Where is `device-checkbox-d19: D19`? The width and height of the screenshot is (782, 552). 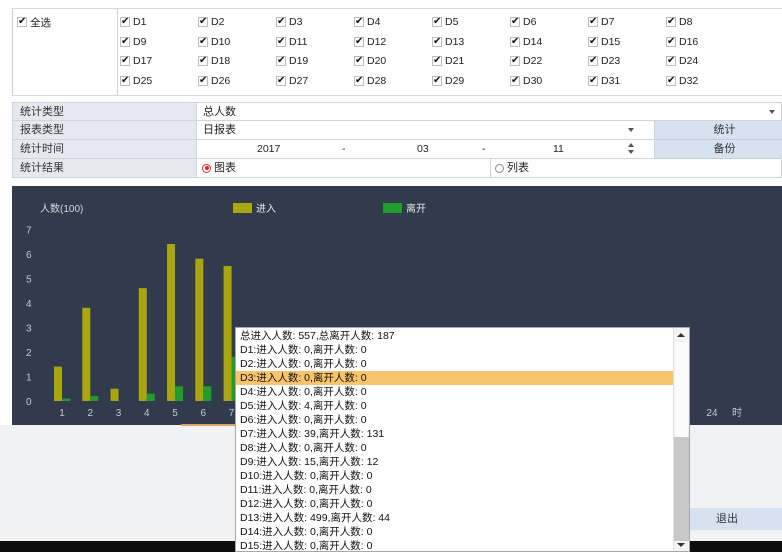 device-checkbox-d19: D19 is located at coordinates (314, 61).